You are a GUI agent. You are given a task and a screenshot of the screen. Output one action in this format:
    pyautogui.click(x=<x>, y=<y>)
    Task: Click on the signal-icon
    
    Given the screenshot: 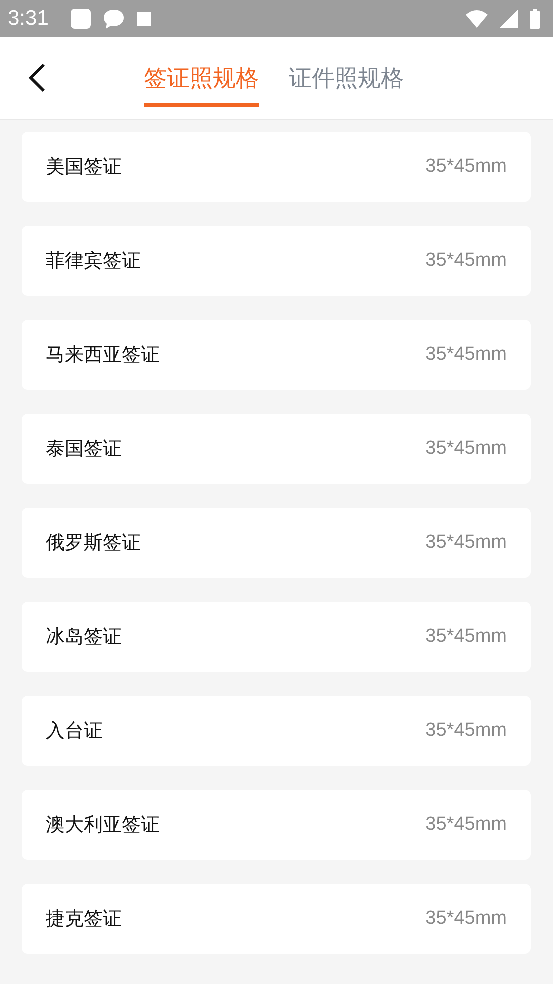 What is the action you would take?
    pyautogui.click(x=509, y=18)
    